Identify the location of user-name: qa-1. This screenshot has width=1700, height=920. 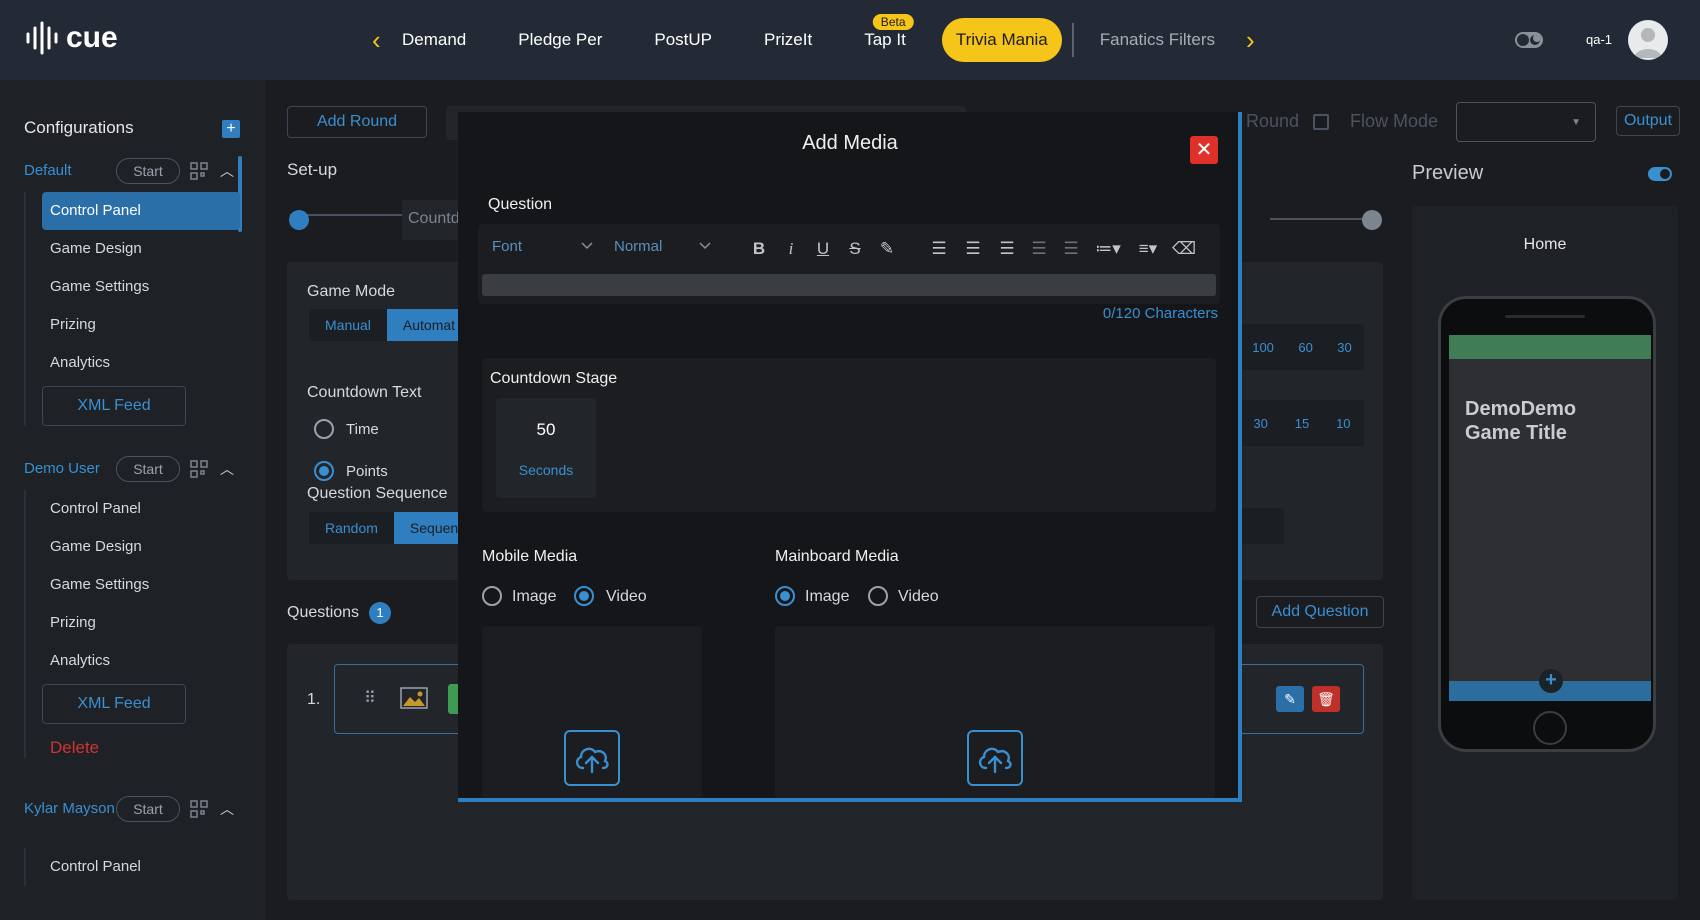
(1599, 39).